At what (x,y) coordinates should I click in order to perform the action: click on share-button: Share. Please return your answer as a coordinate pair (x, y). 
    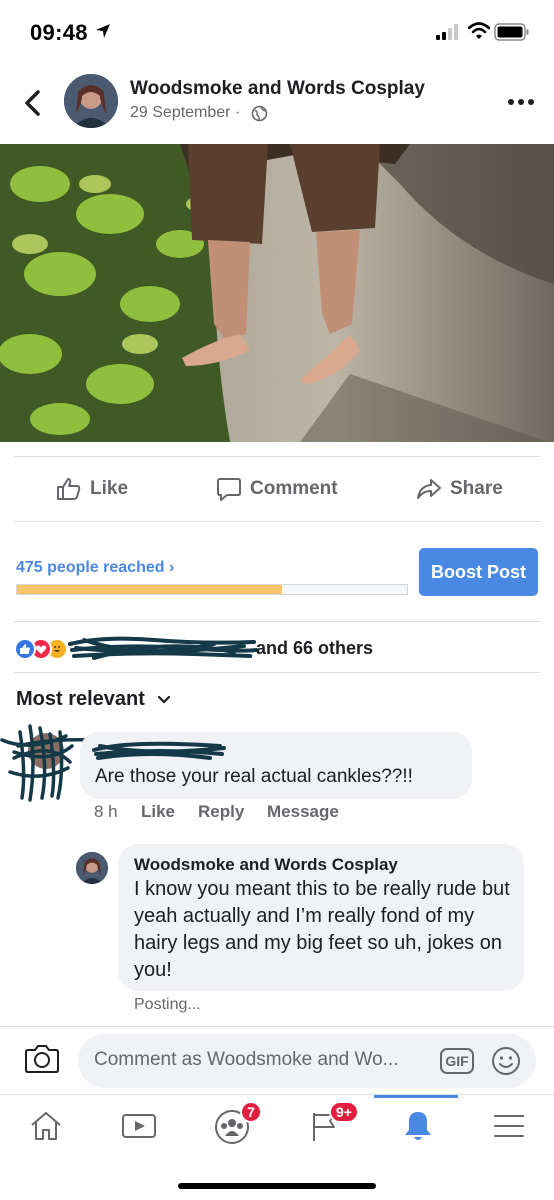
    Looking at the image, I should click on (459, 489).